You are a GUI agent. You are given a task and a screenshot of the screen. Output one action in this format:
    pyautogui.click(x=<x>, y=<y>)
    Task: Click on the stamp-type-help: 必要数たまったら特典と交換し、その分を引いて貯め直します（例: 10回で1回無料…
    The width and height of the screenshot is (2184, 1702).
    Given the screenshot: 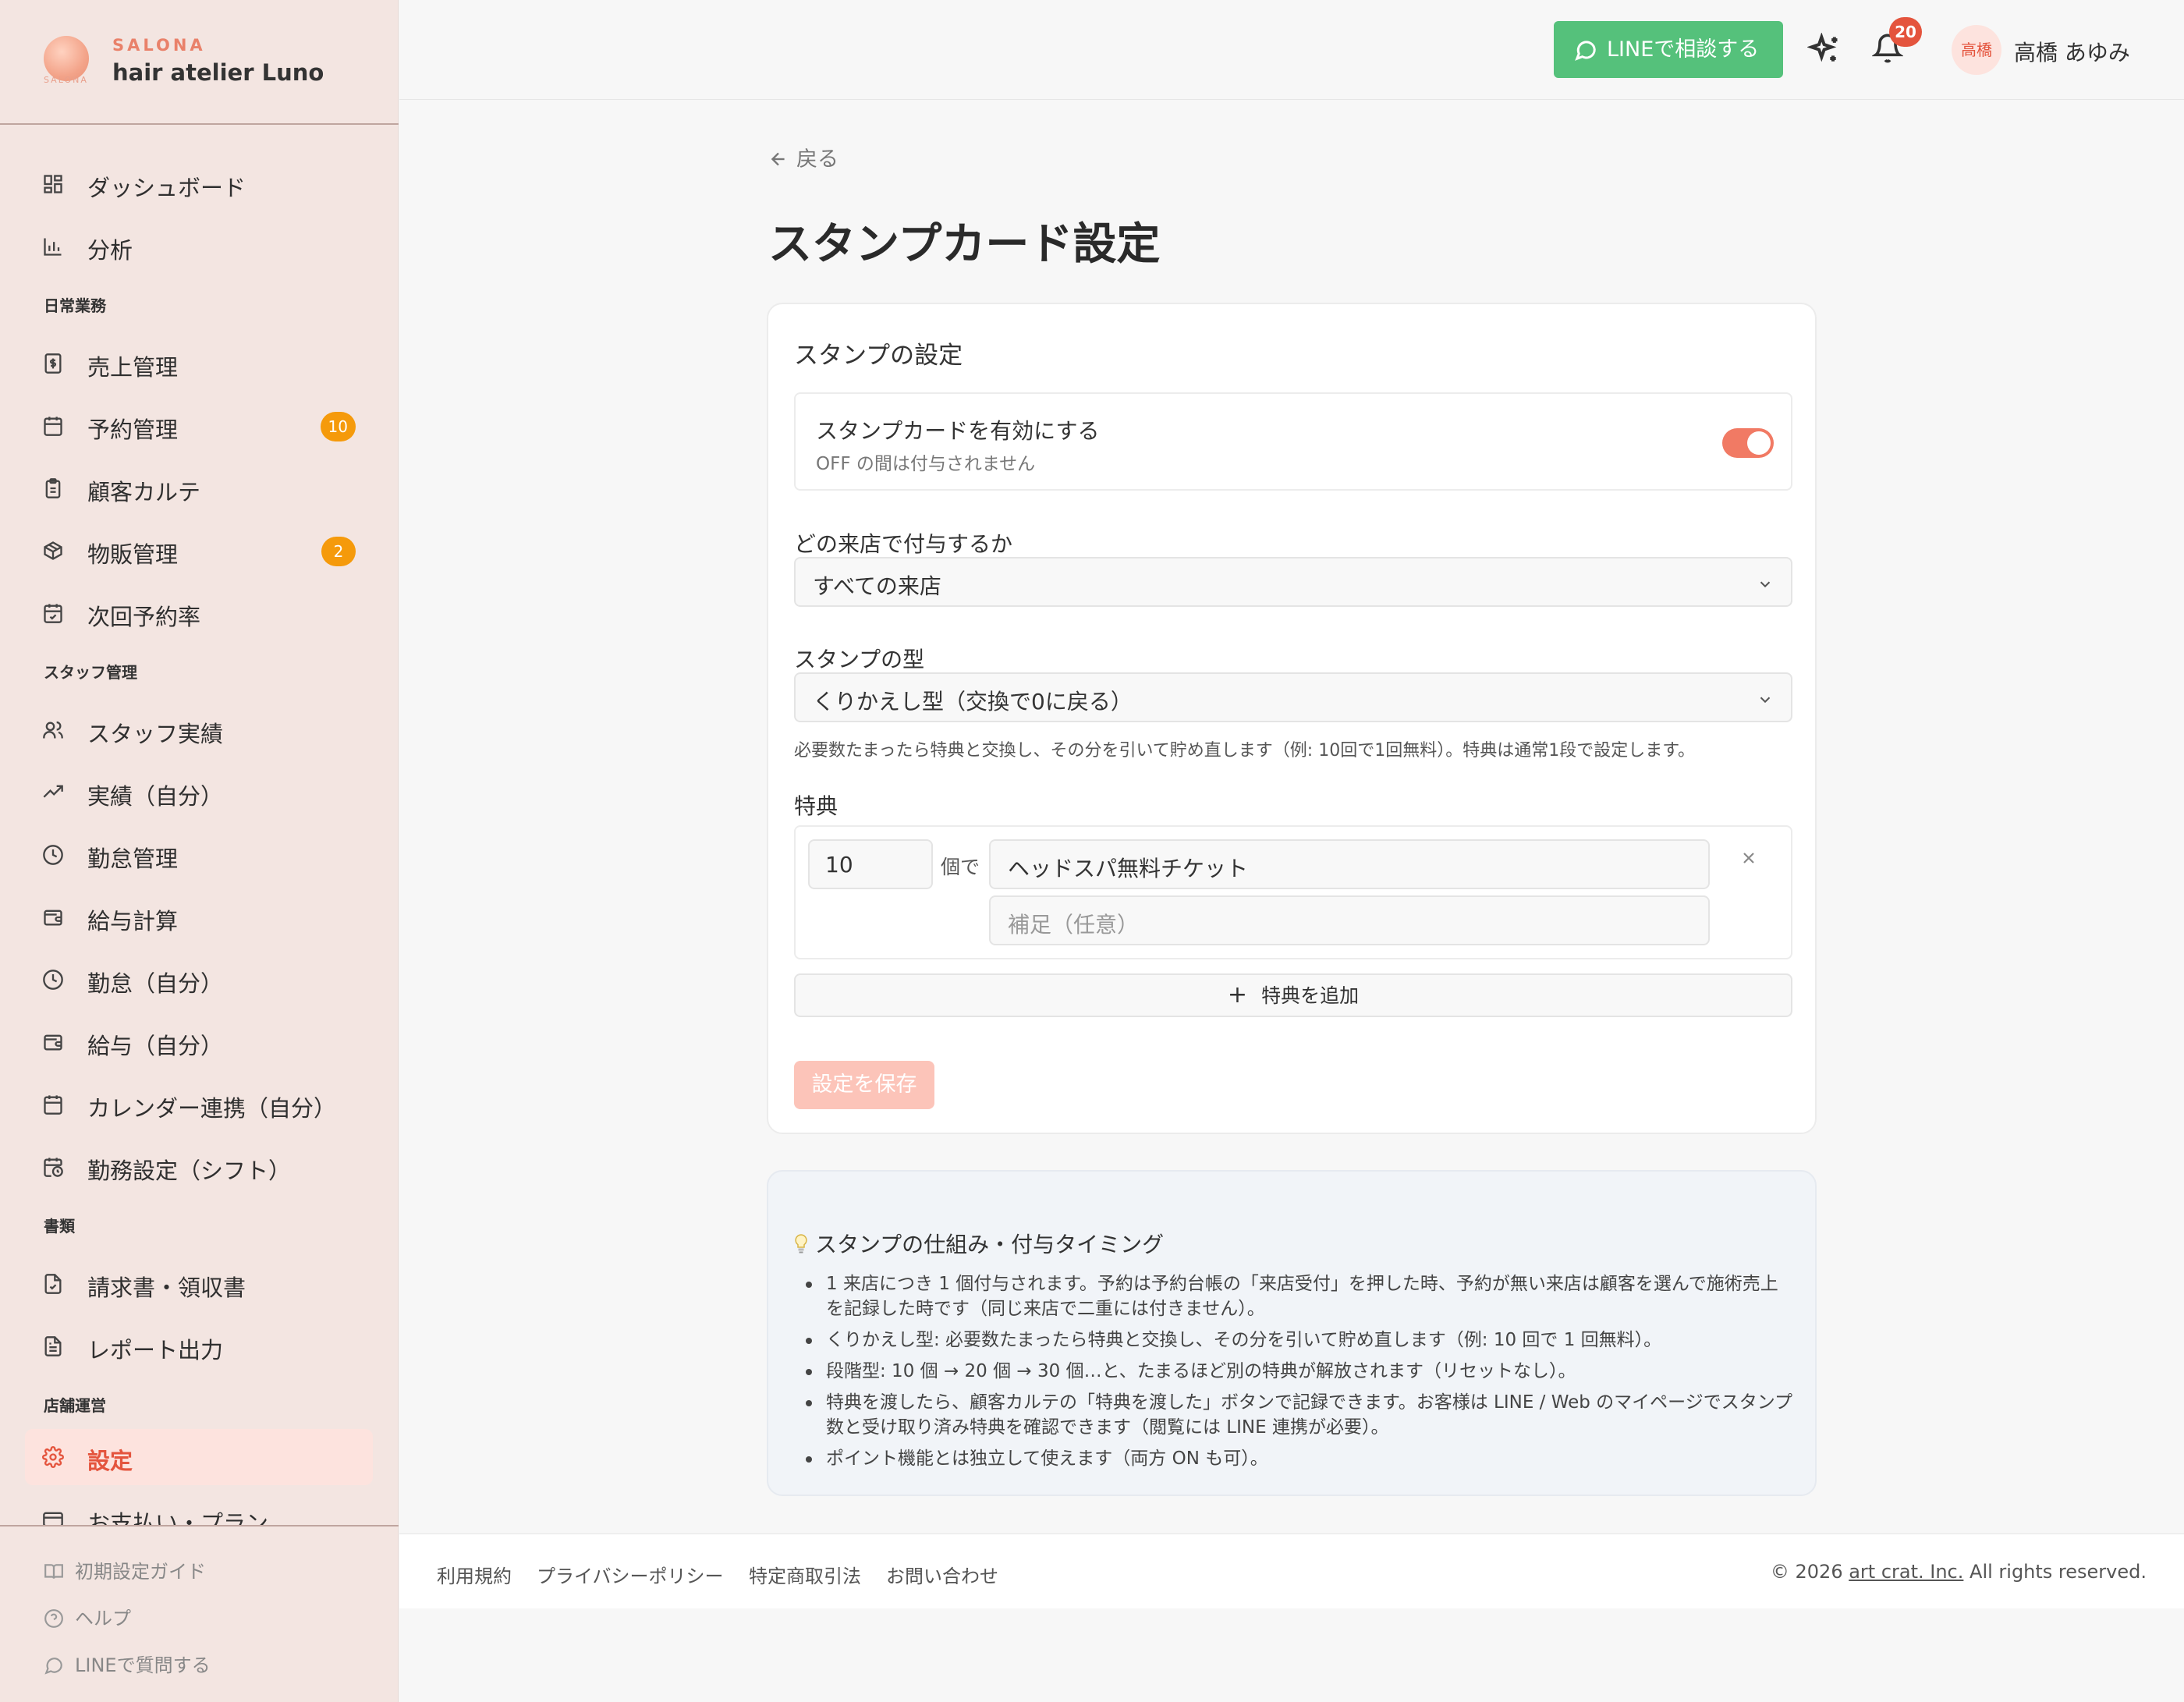 What is the action you would take?
    pyautogui.click(x=1244, y=751)
    